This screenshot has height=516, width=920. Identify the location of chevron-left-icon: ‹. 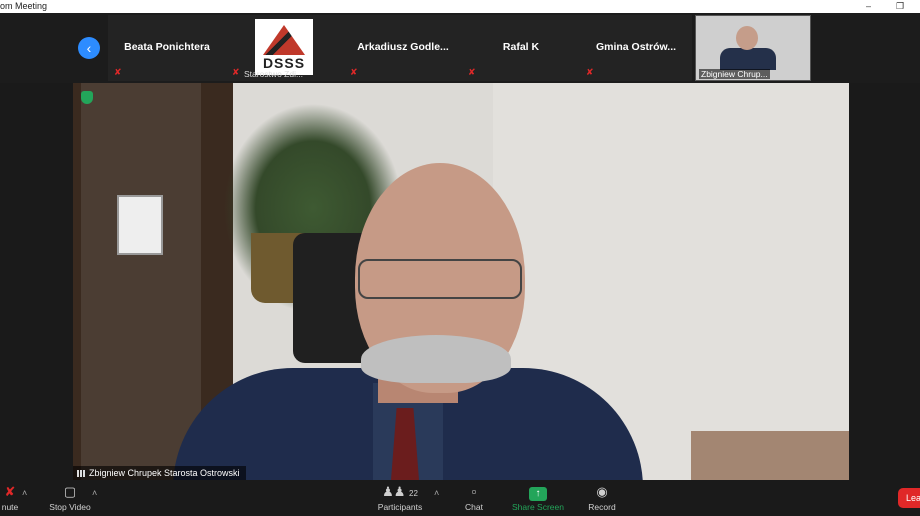
(89, 48).